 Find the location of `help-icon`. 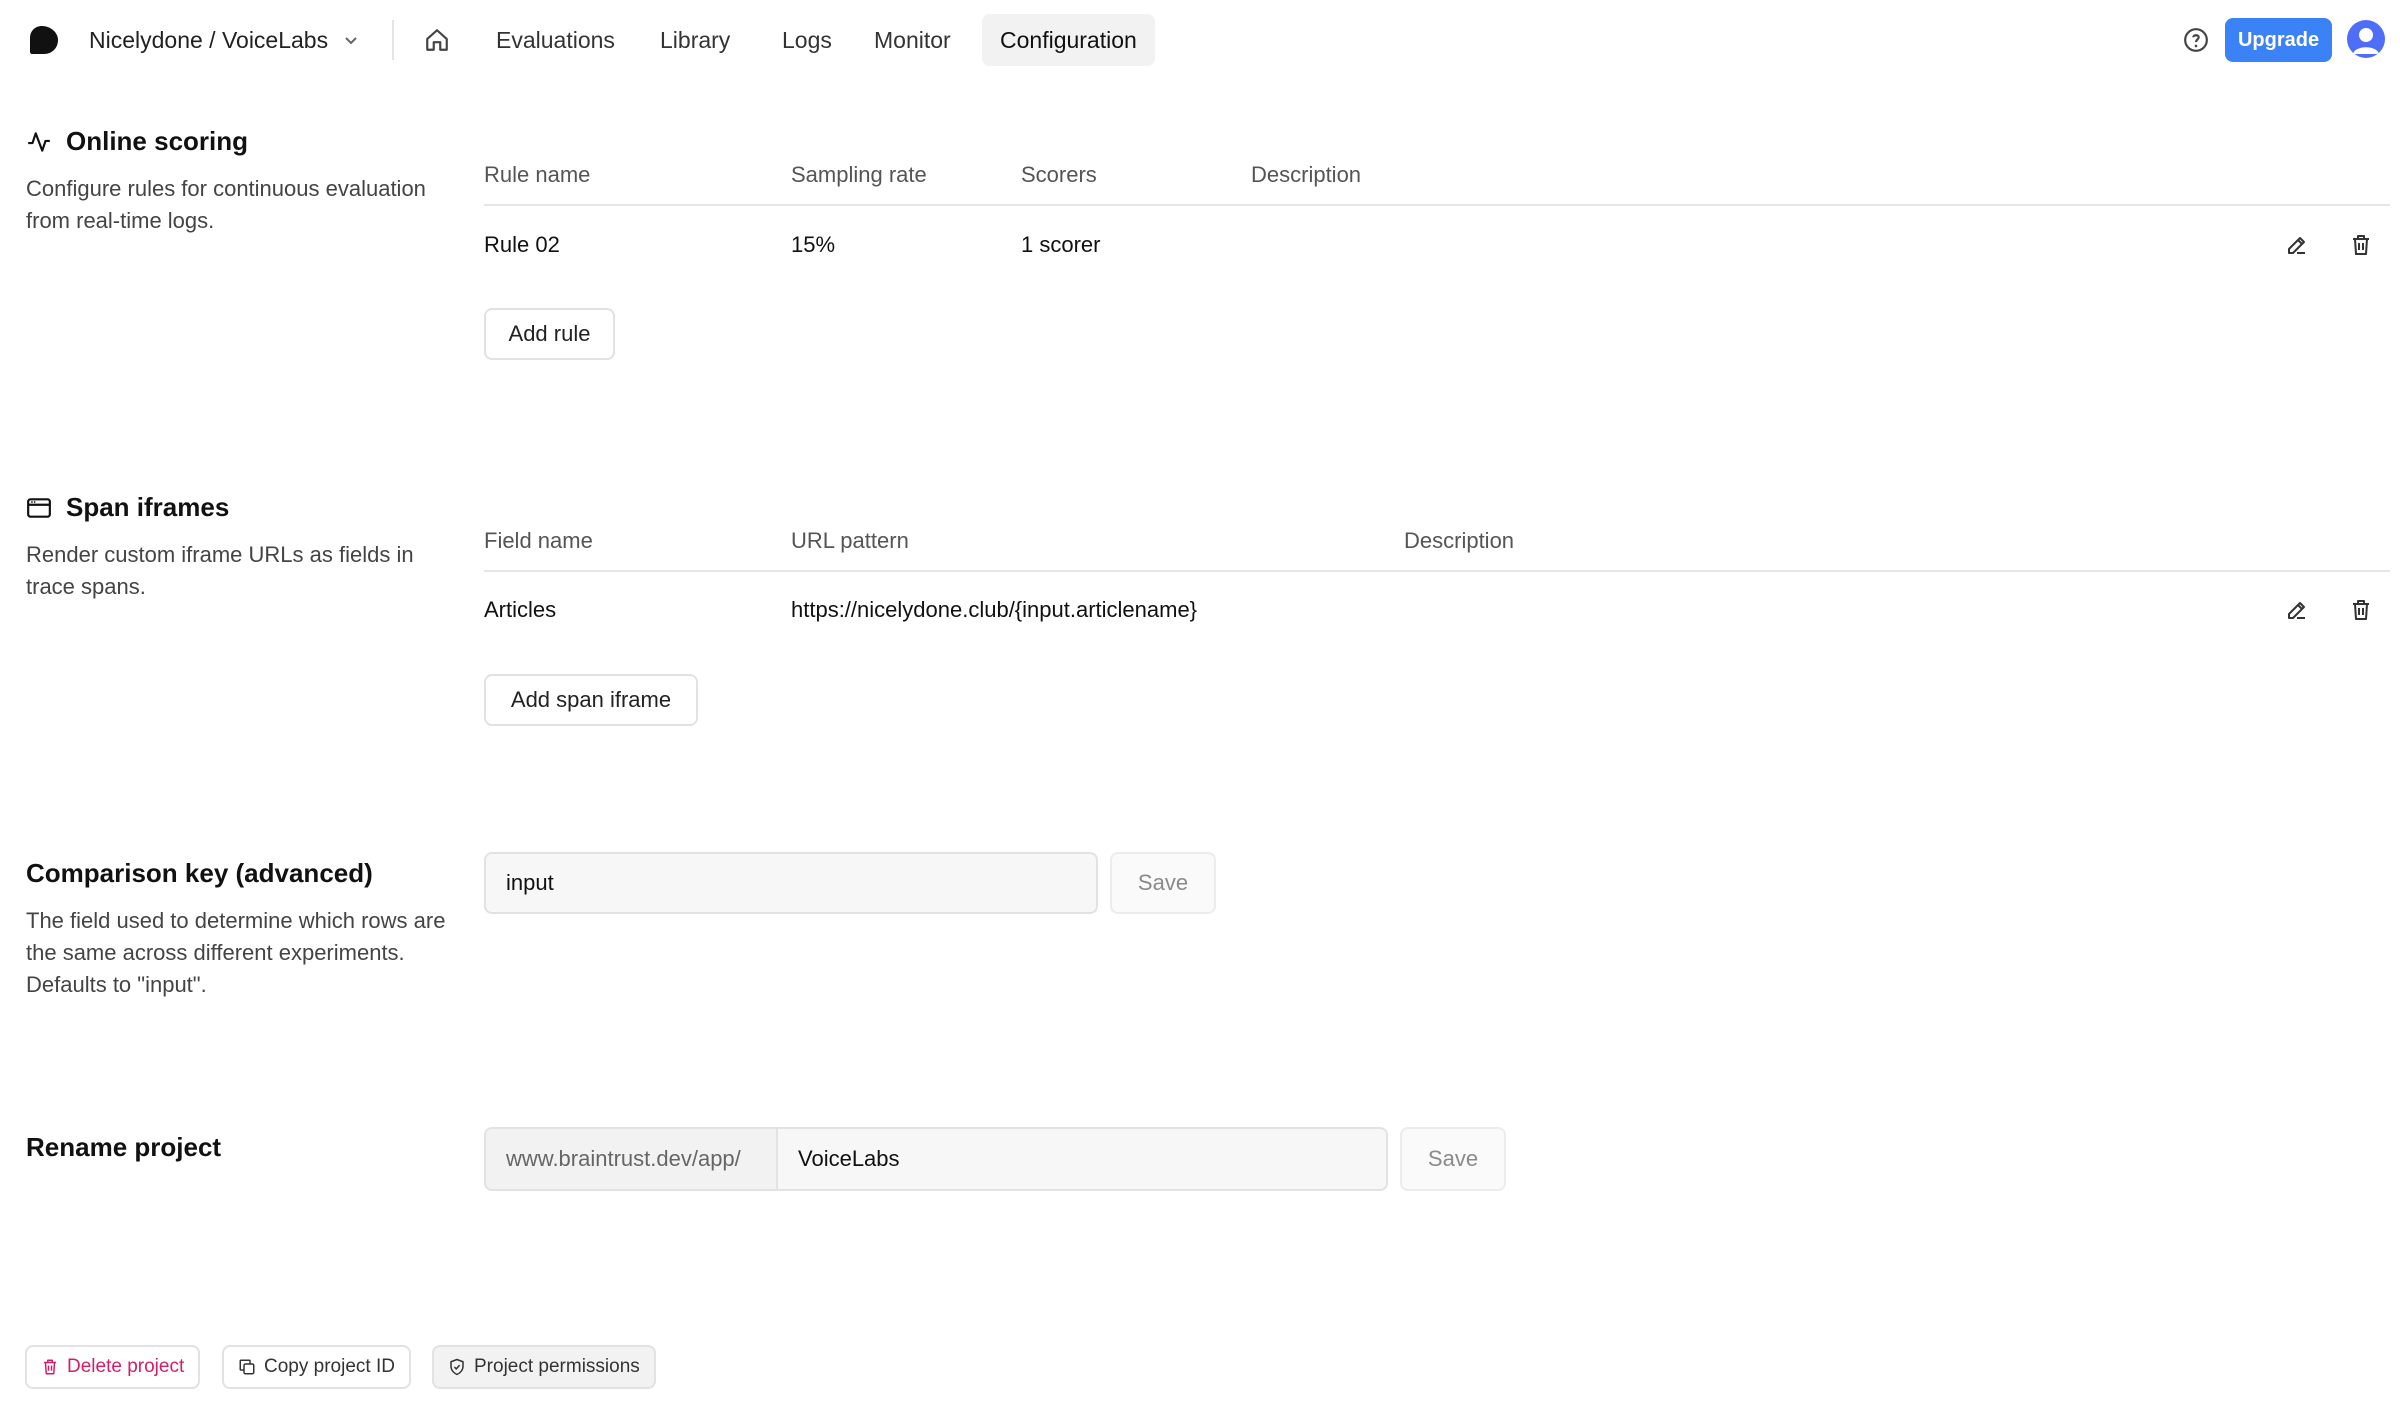

help-icon is located at coordinates (2196, 40).